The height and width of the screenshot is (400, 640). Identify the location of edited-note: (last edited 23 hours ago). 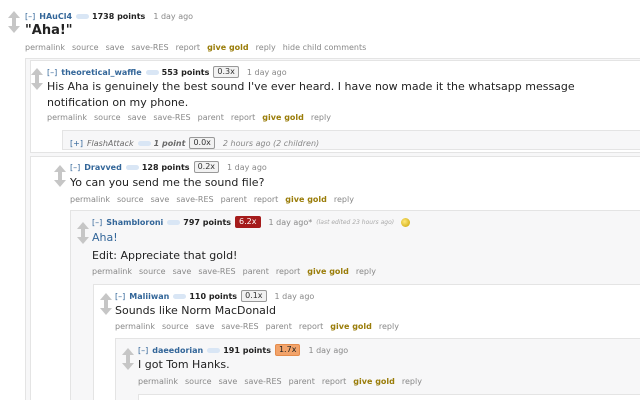
(355, 222).